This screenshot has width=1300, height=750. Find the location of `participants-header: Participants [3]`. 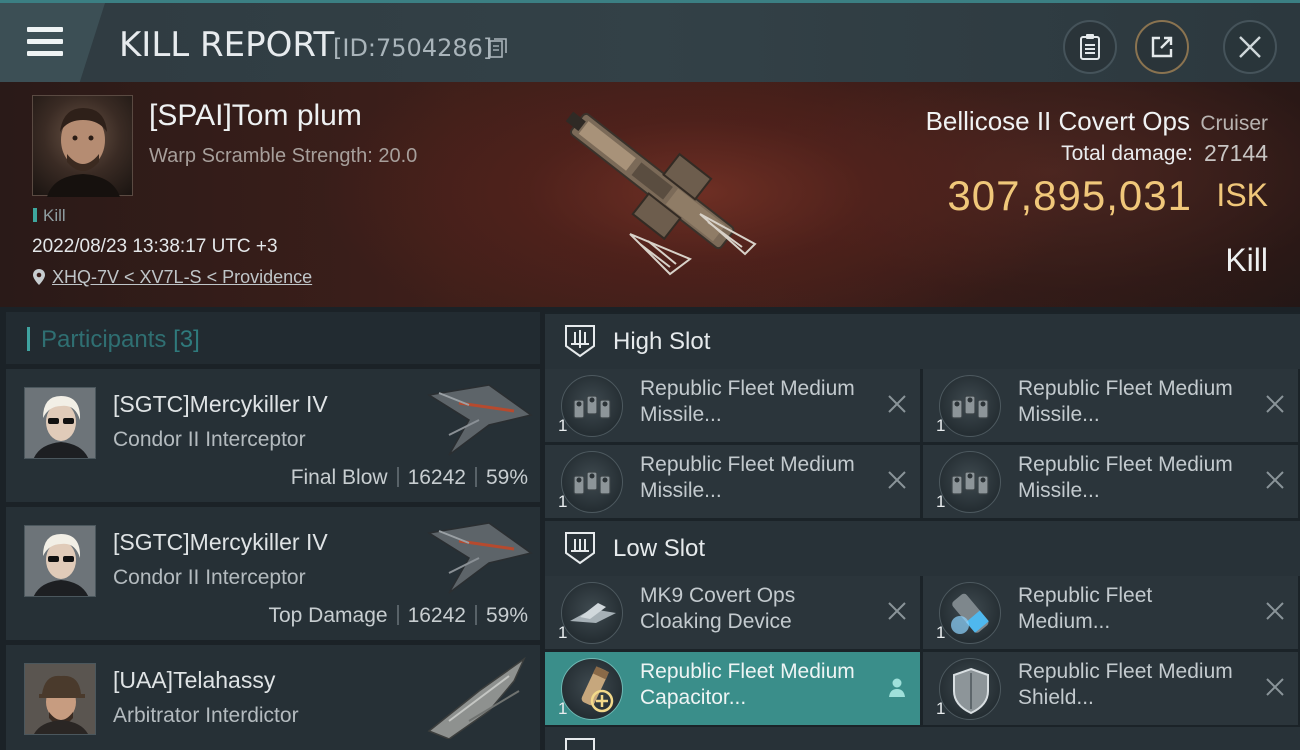

participants-header: Participants [3] is located at coordinates (273, 338).